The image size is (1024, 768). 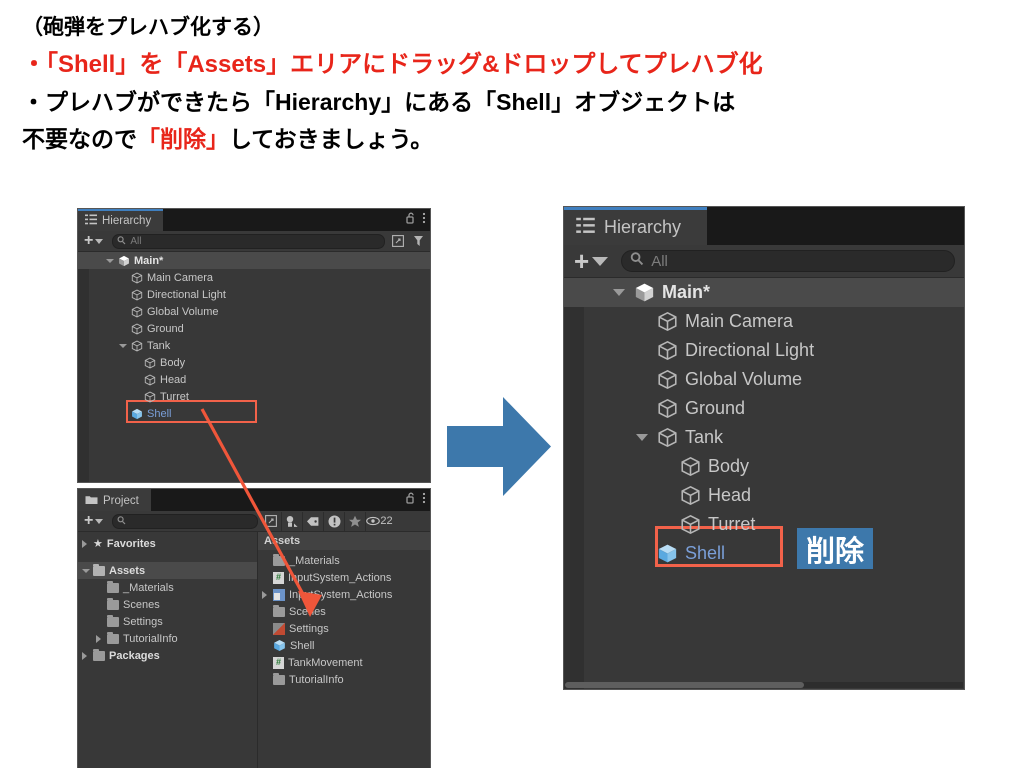 What do you see at coordinates (99, 521) in the screenshot?
I see `create-dropdown-icon` at bounding box center [99, 521].